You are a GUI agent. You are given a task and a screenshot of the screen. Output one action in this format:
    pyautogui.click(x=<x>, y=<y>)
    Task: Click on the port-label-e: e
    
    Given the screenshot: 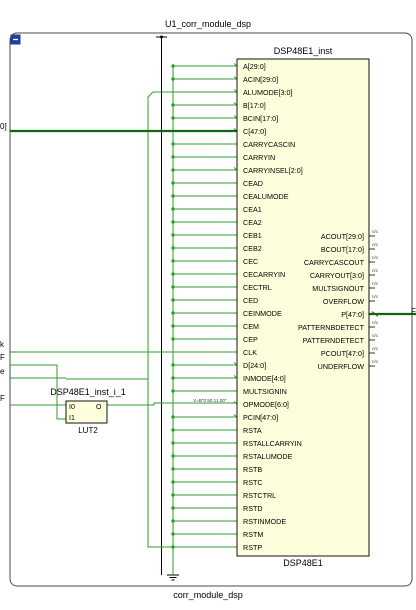 What is the action you would take?
    pyautogui.click(x=2, y=371)
    